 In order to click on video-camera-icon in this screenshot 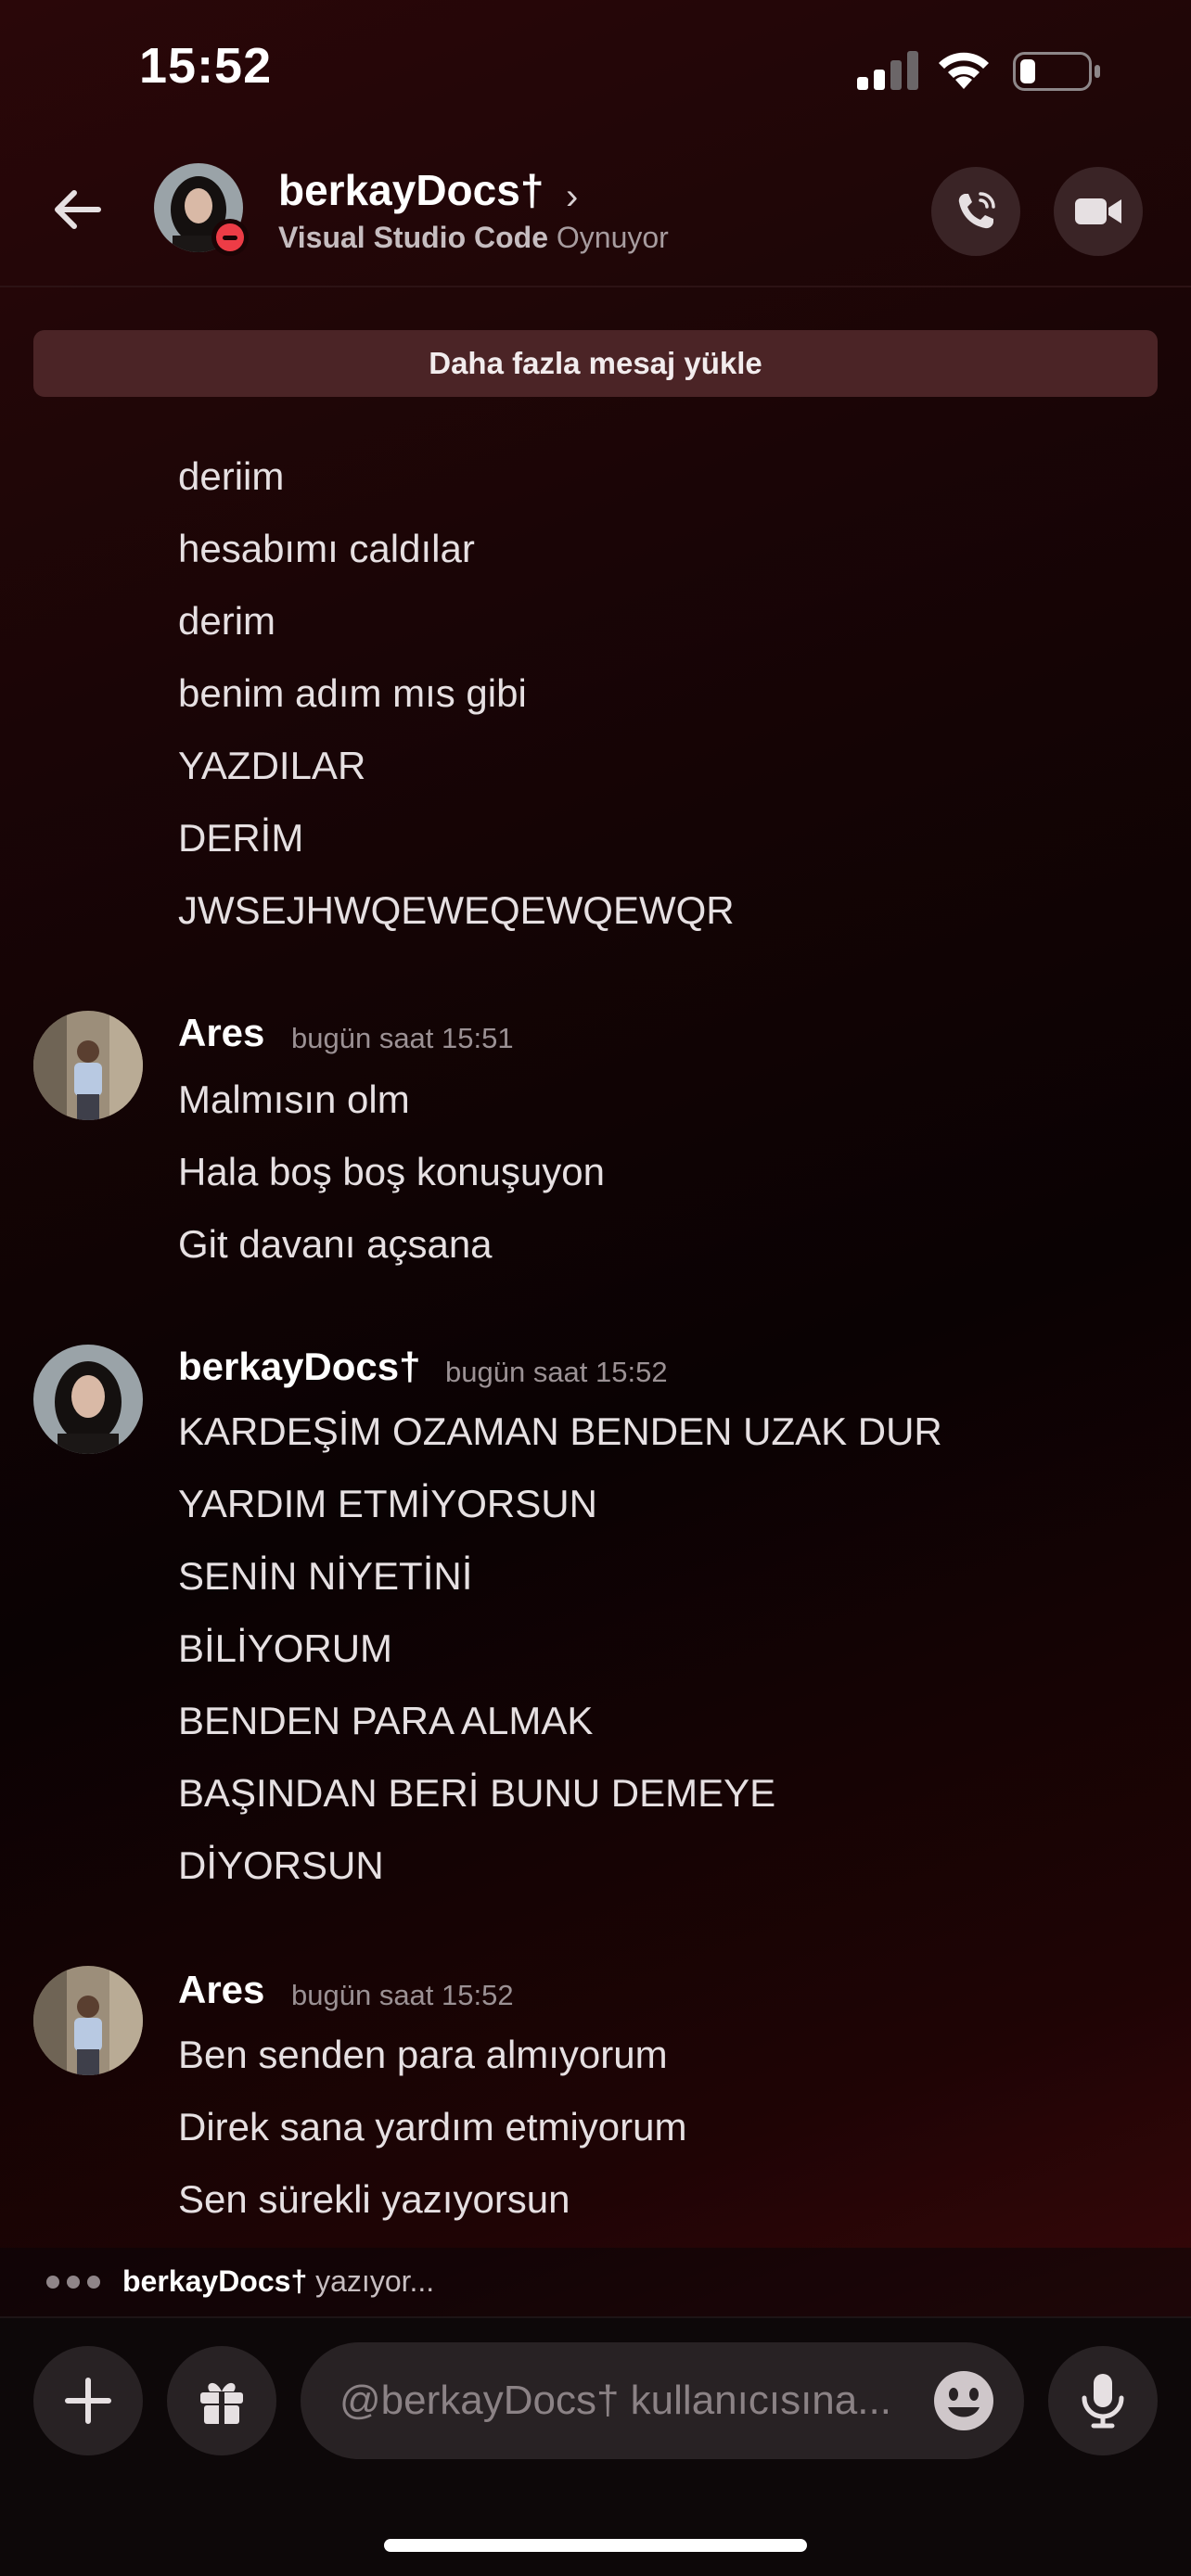, I will do `click(1098, 211)`.